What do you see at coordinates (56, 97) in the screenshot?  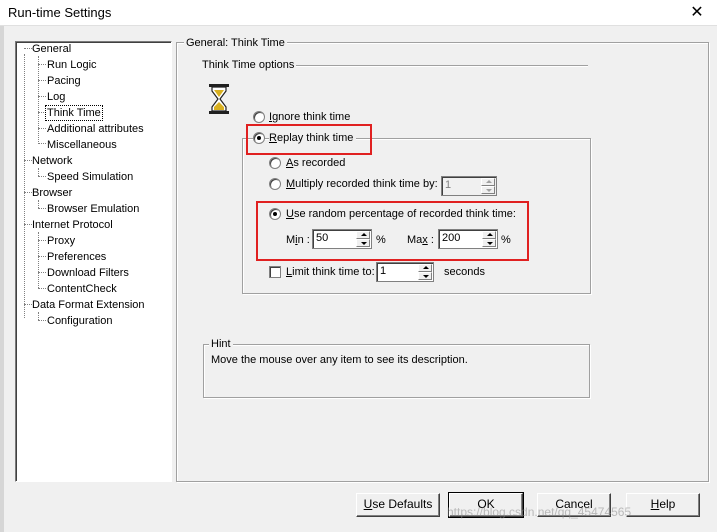 I see `tree-item-log: Log` at bounding box center [56, 97].